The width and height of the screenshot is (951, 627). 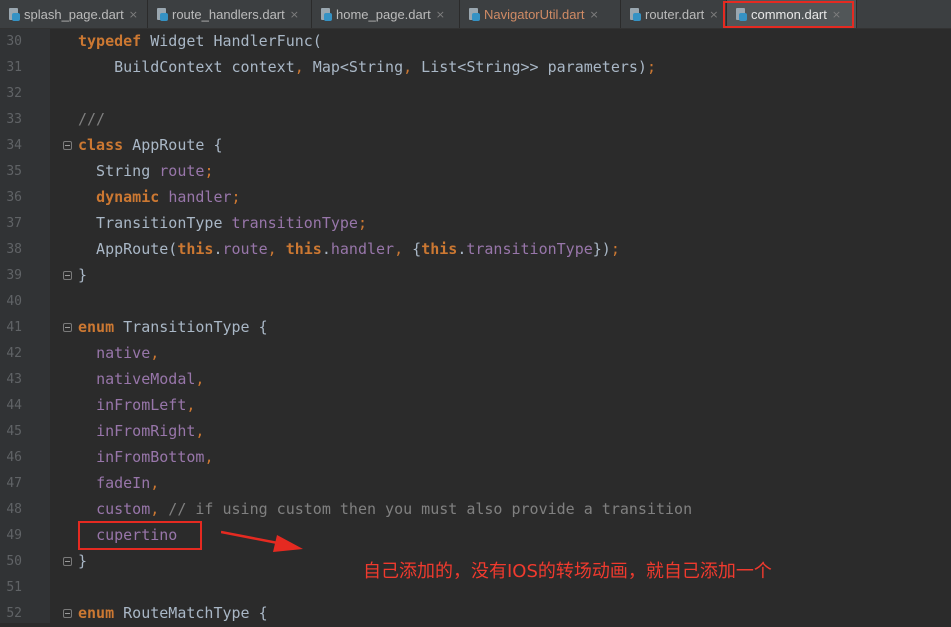 I want to click on code-line: 47 fadeIn,, so click(x=475, y=484).